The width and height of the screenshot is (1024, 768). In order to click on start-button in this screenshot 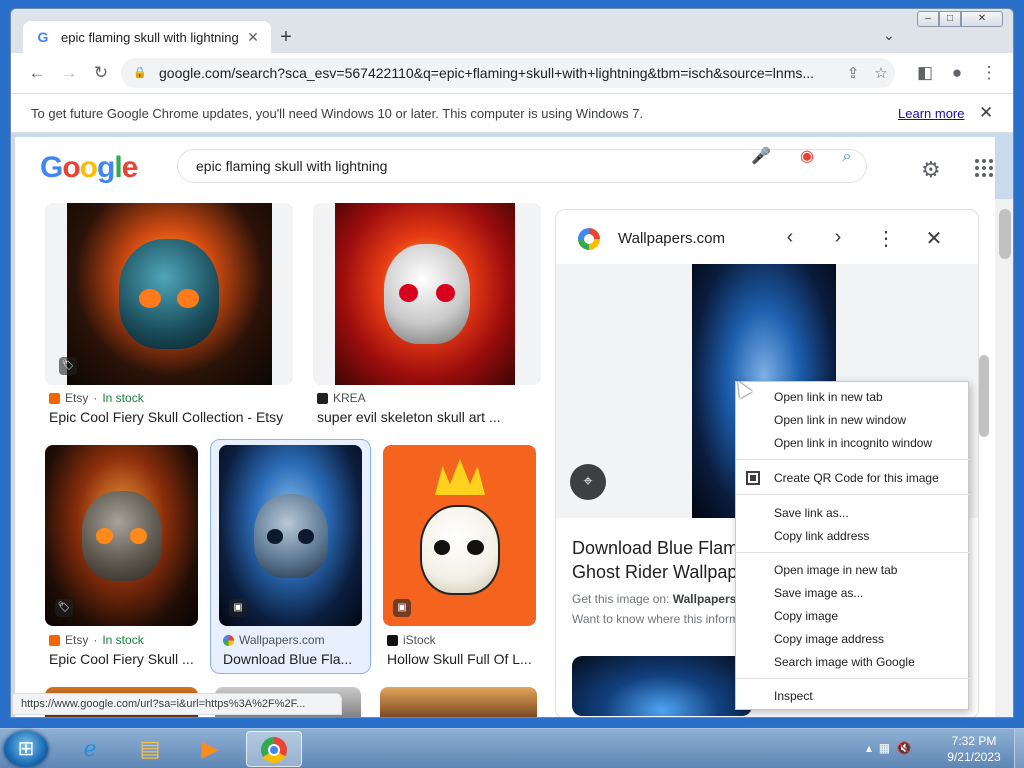, I will do `click(26, 749)`.